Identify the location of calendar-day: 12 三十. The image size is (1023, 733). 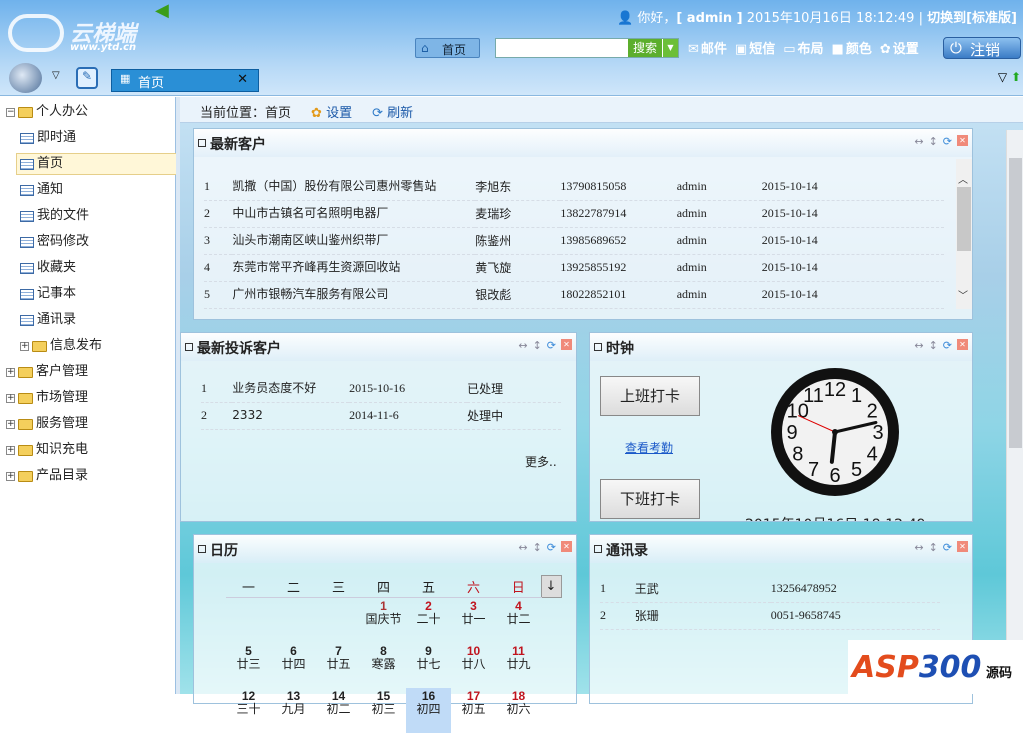
(248, 710).